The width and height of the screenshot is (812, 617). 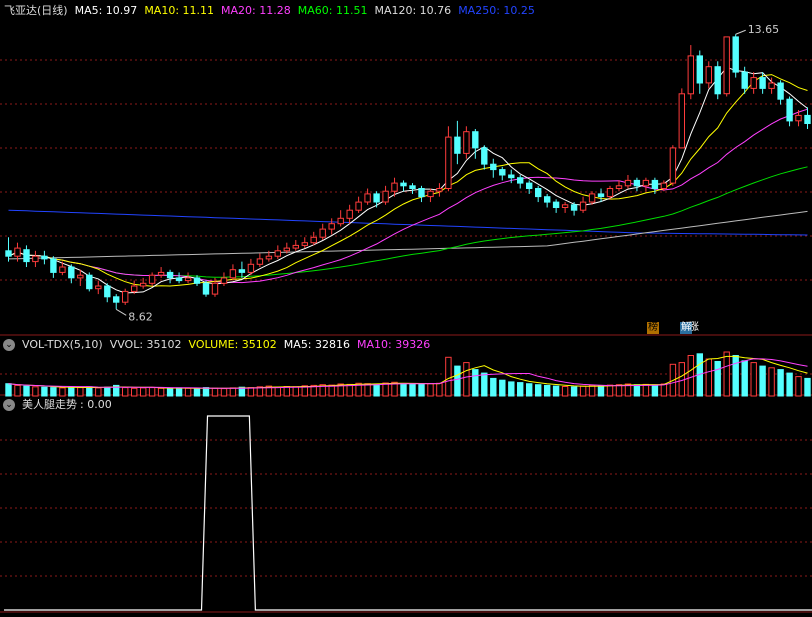 What do you see at coordinates (694, 328) in the screenshot?
I see `badge-zhang: 涨` at bounding box center [694, 328].